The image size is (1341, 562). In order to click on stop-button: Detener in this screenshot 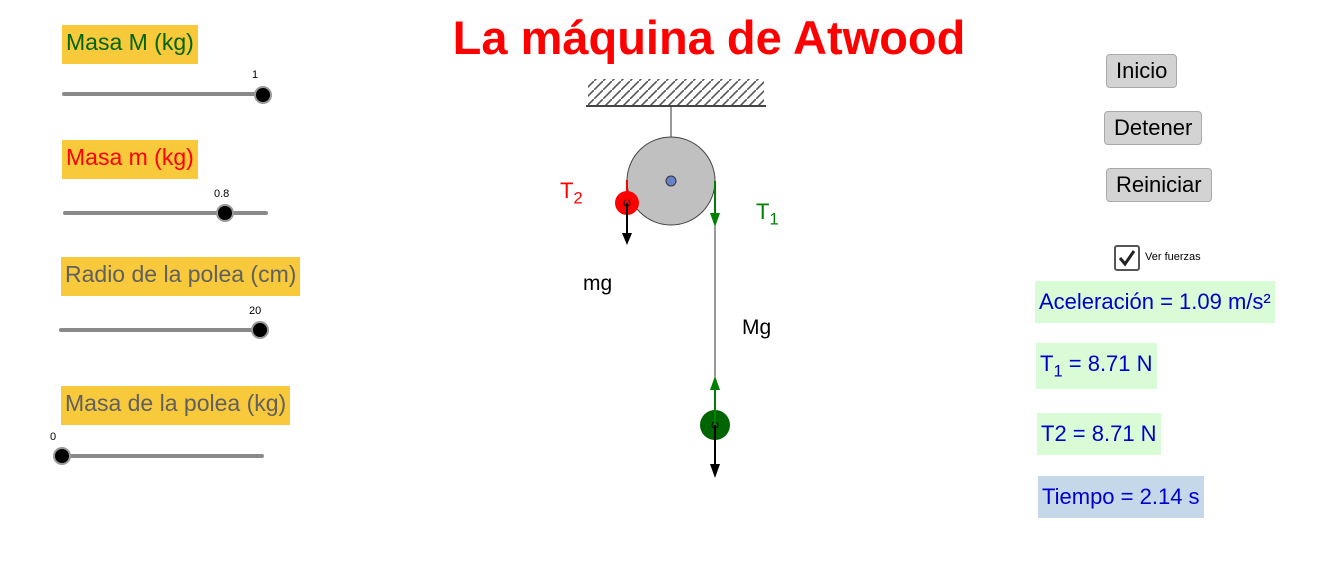, I will do `click(1153, 128)`.